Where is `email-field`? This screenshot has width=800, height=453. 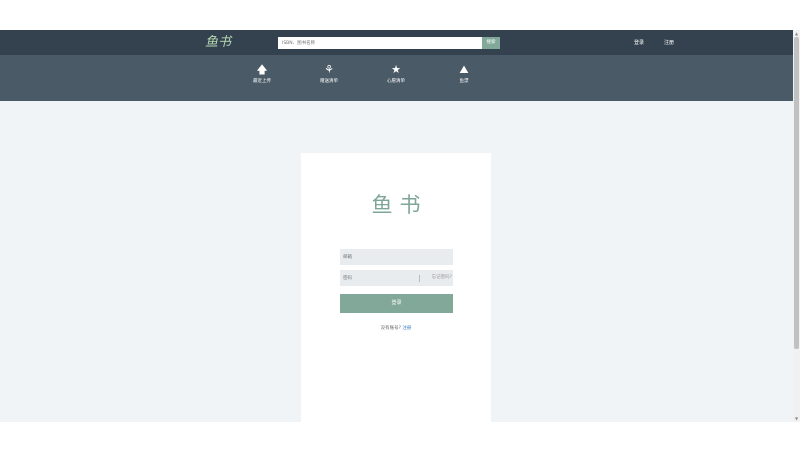 email-field is located at coordinates (396, 257).